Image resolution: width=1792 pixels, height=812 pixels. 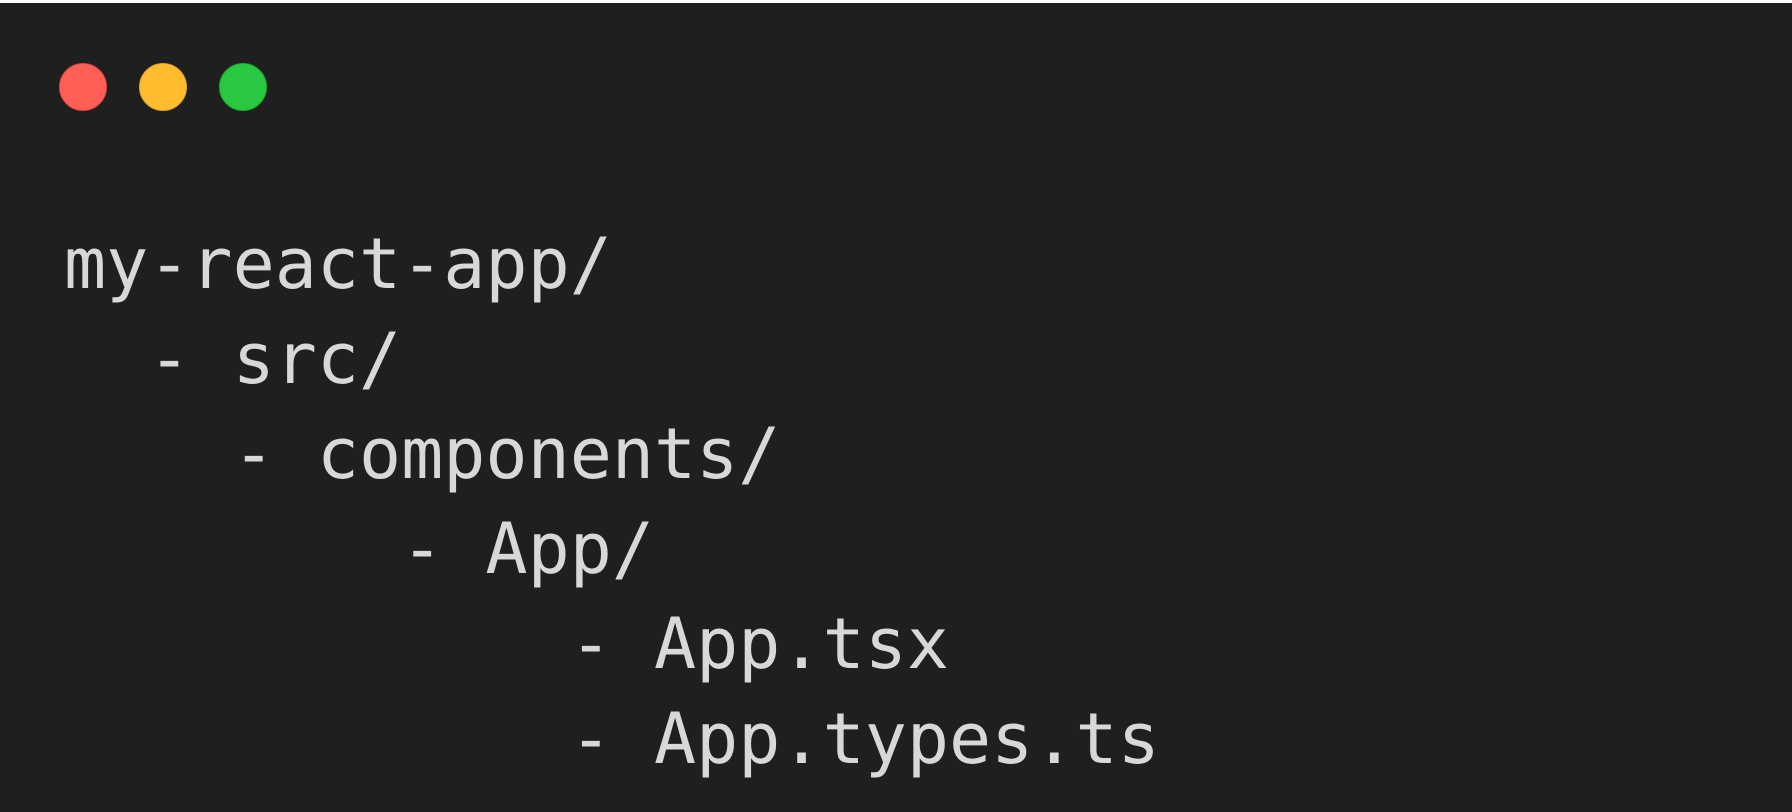 What do you see at coordinates (338, 264) in the screenshot?
I see `code-line-root: my-react-app/` at bounding box center [338, 264].